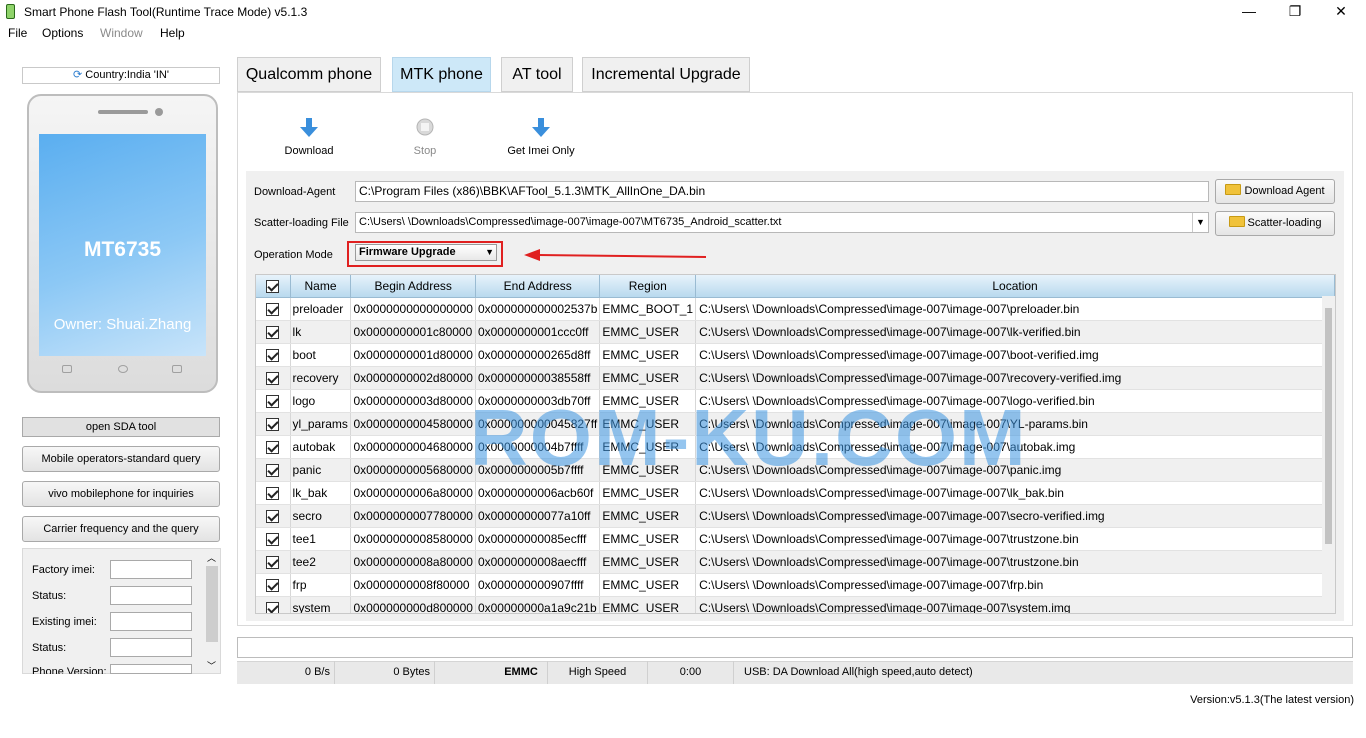  Describe the element at coordinates (273, 286) in the screenshot. I see `select-all-checkbox` at that location.